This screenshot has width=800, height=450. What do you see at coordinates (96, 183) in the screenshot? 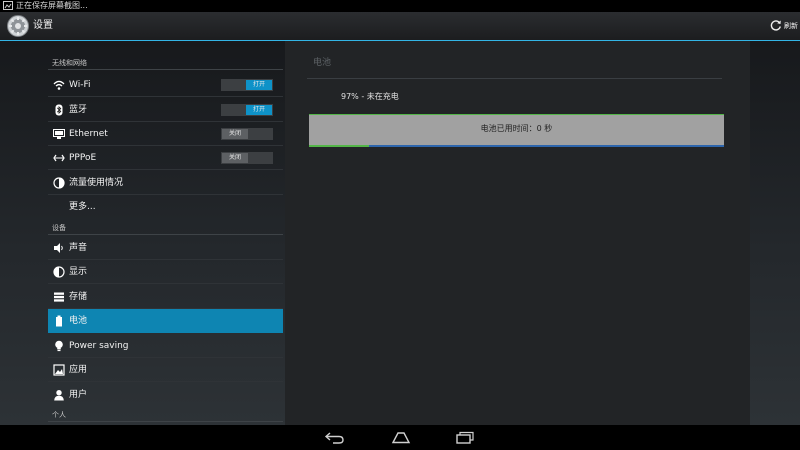
I see `settings-item-label: 流量使用情况` at bounding box center [96, 183].